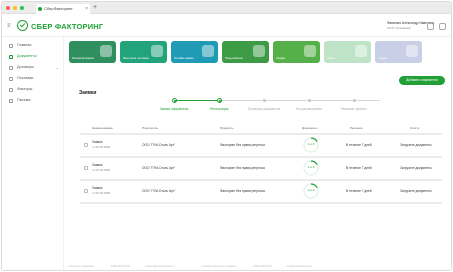 The image size is (453, 272). I want to click on banner-label: Предложение, so click(234, 58).